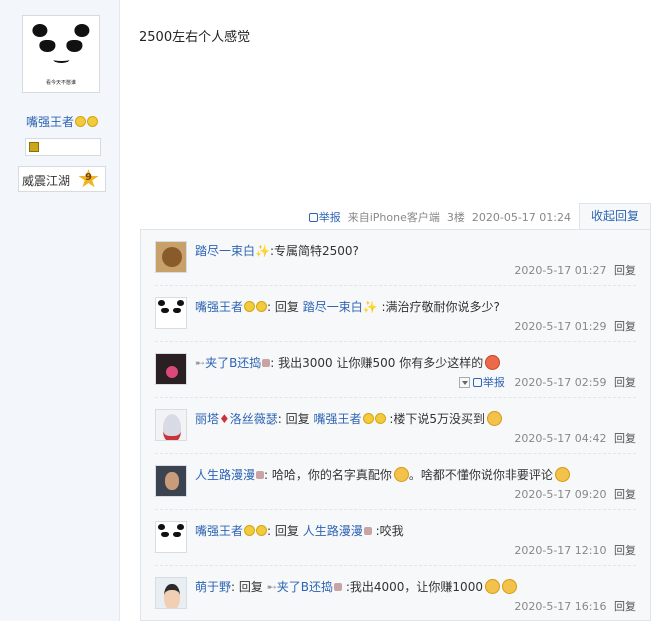 The height and width of the screenshot is (621, 667). I want to click on reply-target: 人生路漫漫, so click(333, 531).